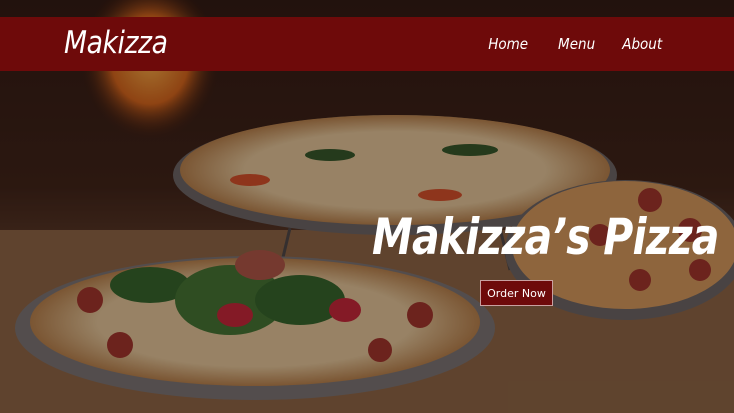 The width and height of the screenshot is (734, 413). What do you see at coordinates (516, 293) in the screenshot?
I see `order-now-button: Order Now` at bounding box center [516, 293].